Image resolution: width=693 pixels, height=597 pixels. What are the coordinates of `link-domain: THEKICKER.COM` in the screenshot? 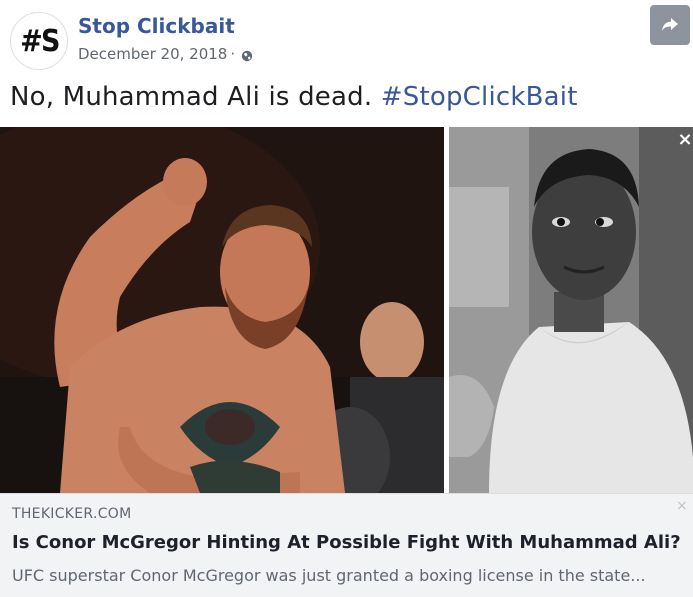 It's located at (72, 514).